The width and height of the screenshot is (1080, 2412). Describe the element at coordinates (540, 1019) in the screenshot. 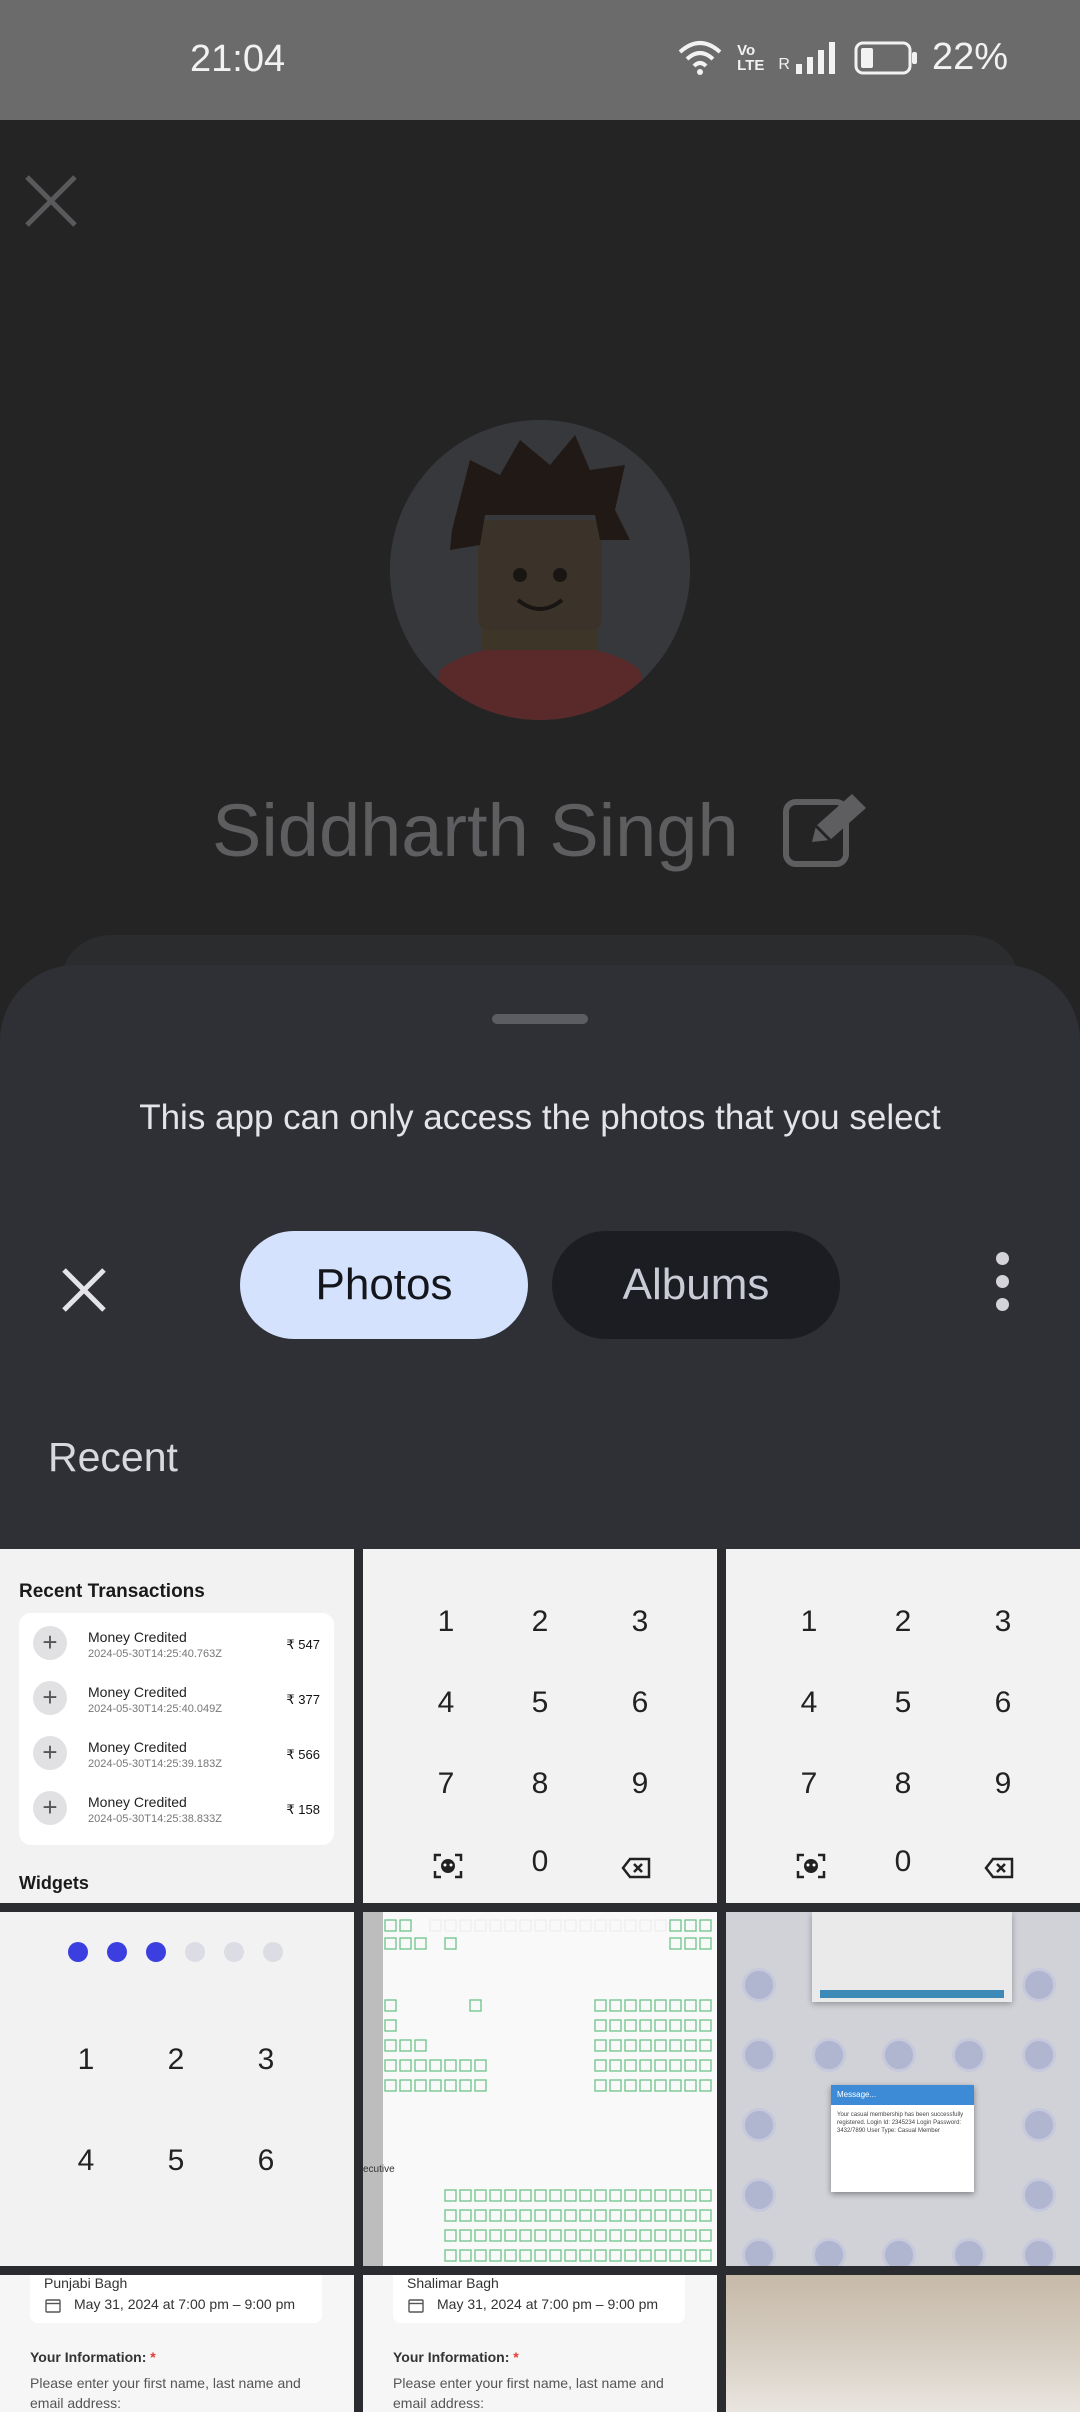

I see `drag-handle` at that location.